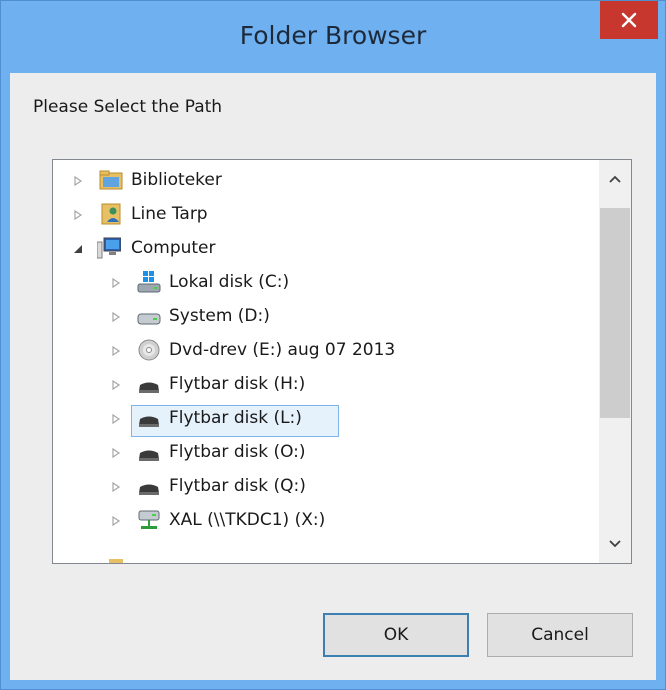 This screenshot has height=690, width=666. Describe the element at coordinates (326, 385) in the screenshot. I see `tree-item-flytbar-disk-h: Flytbar disk (H:)` at that location.